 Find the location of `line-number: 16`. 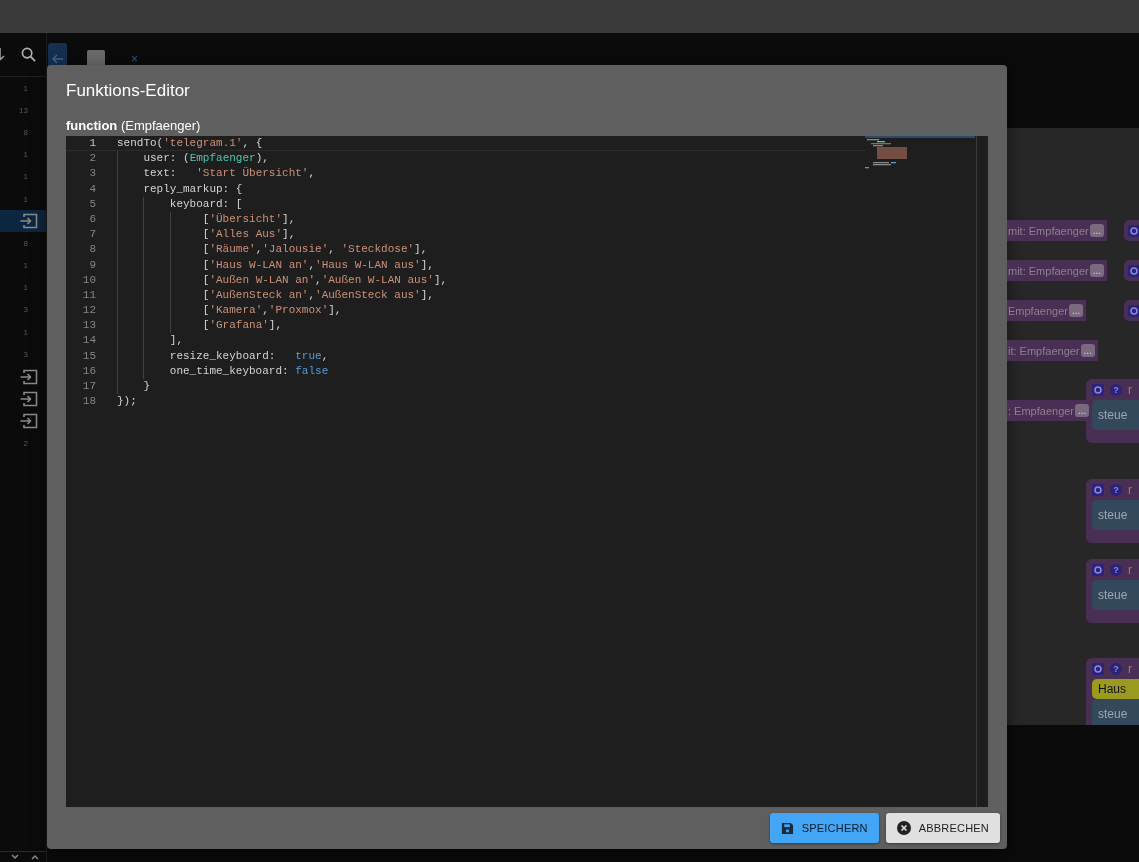

line-number: 16 is located at coordinates (88, 371).